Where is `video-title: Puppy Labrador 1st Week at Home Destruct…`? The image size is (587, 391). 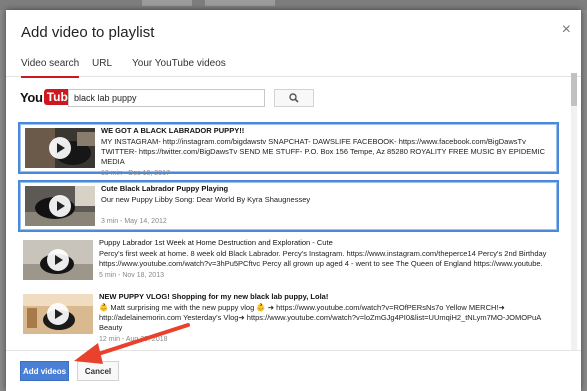 video-title: Puppy Labrador 1st Week at Home Destruct… is located at coordinates (216, 242).